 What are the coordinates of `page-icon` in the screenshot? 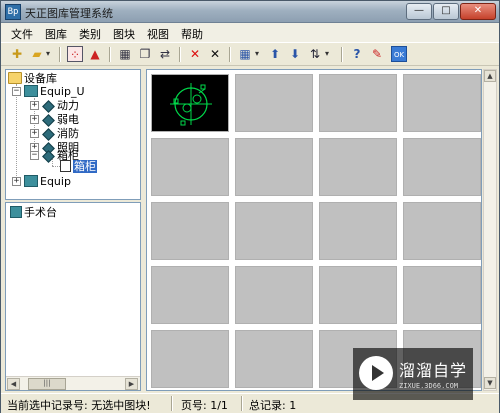 It's located at (65, 166).